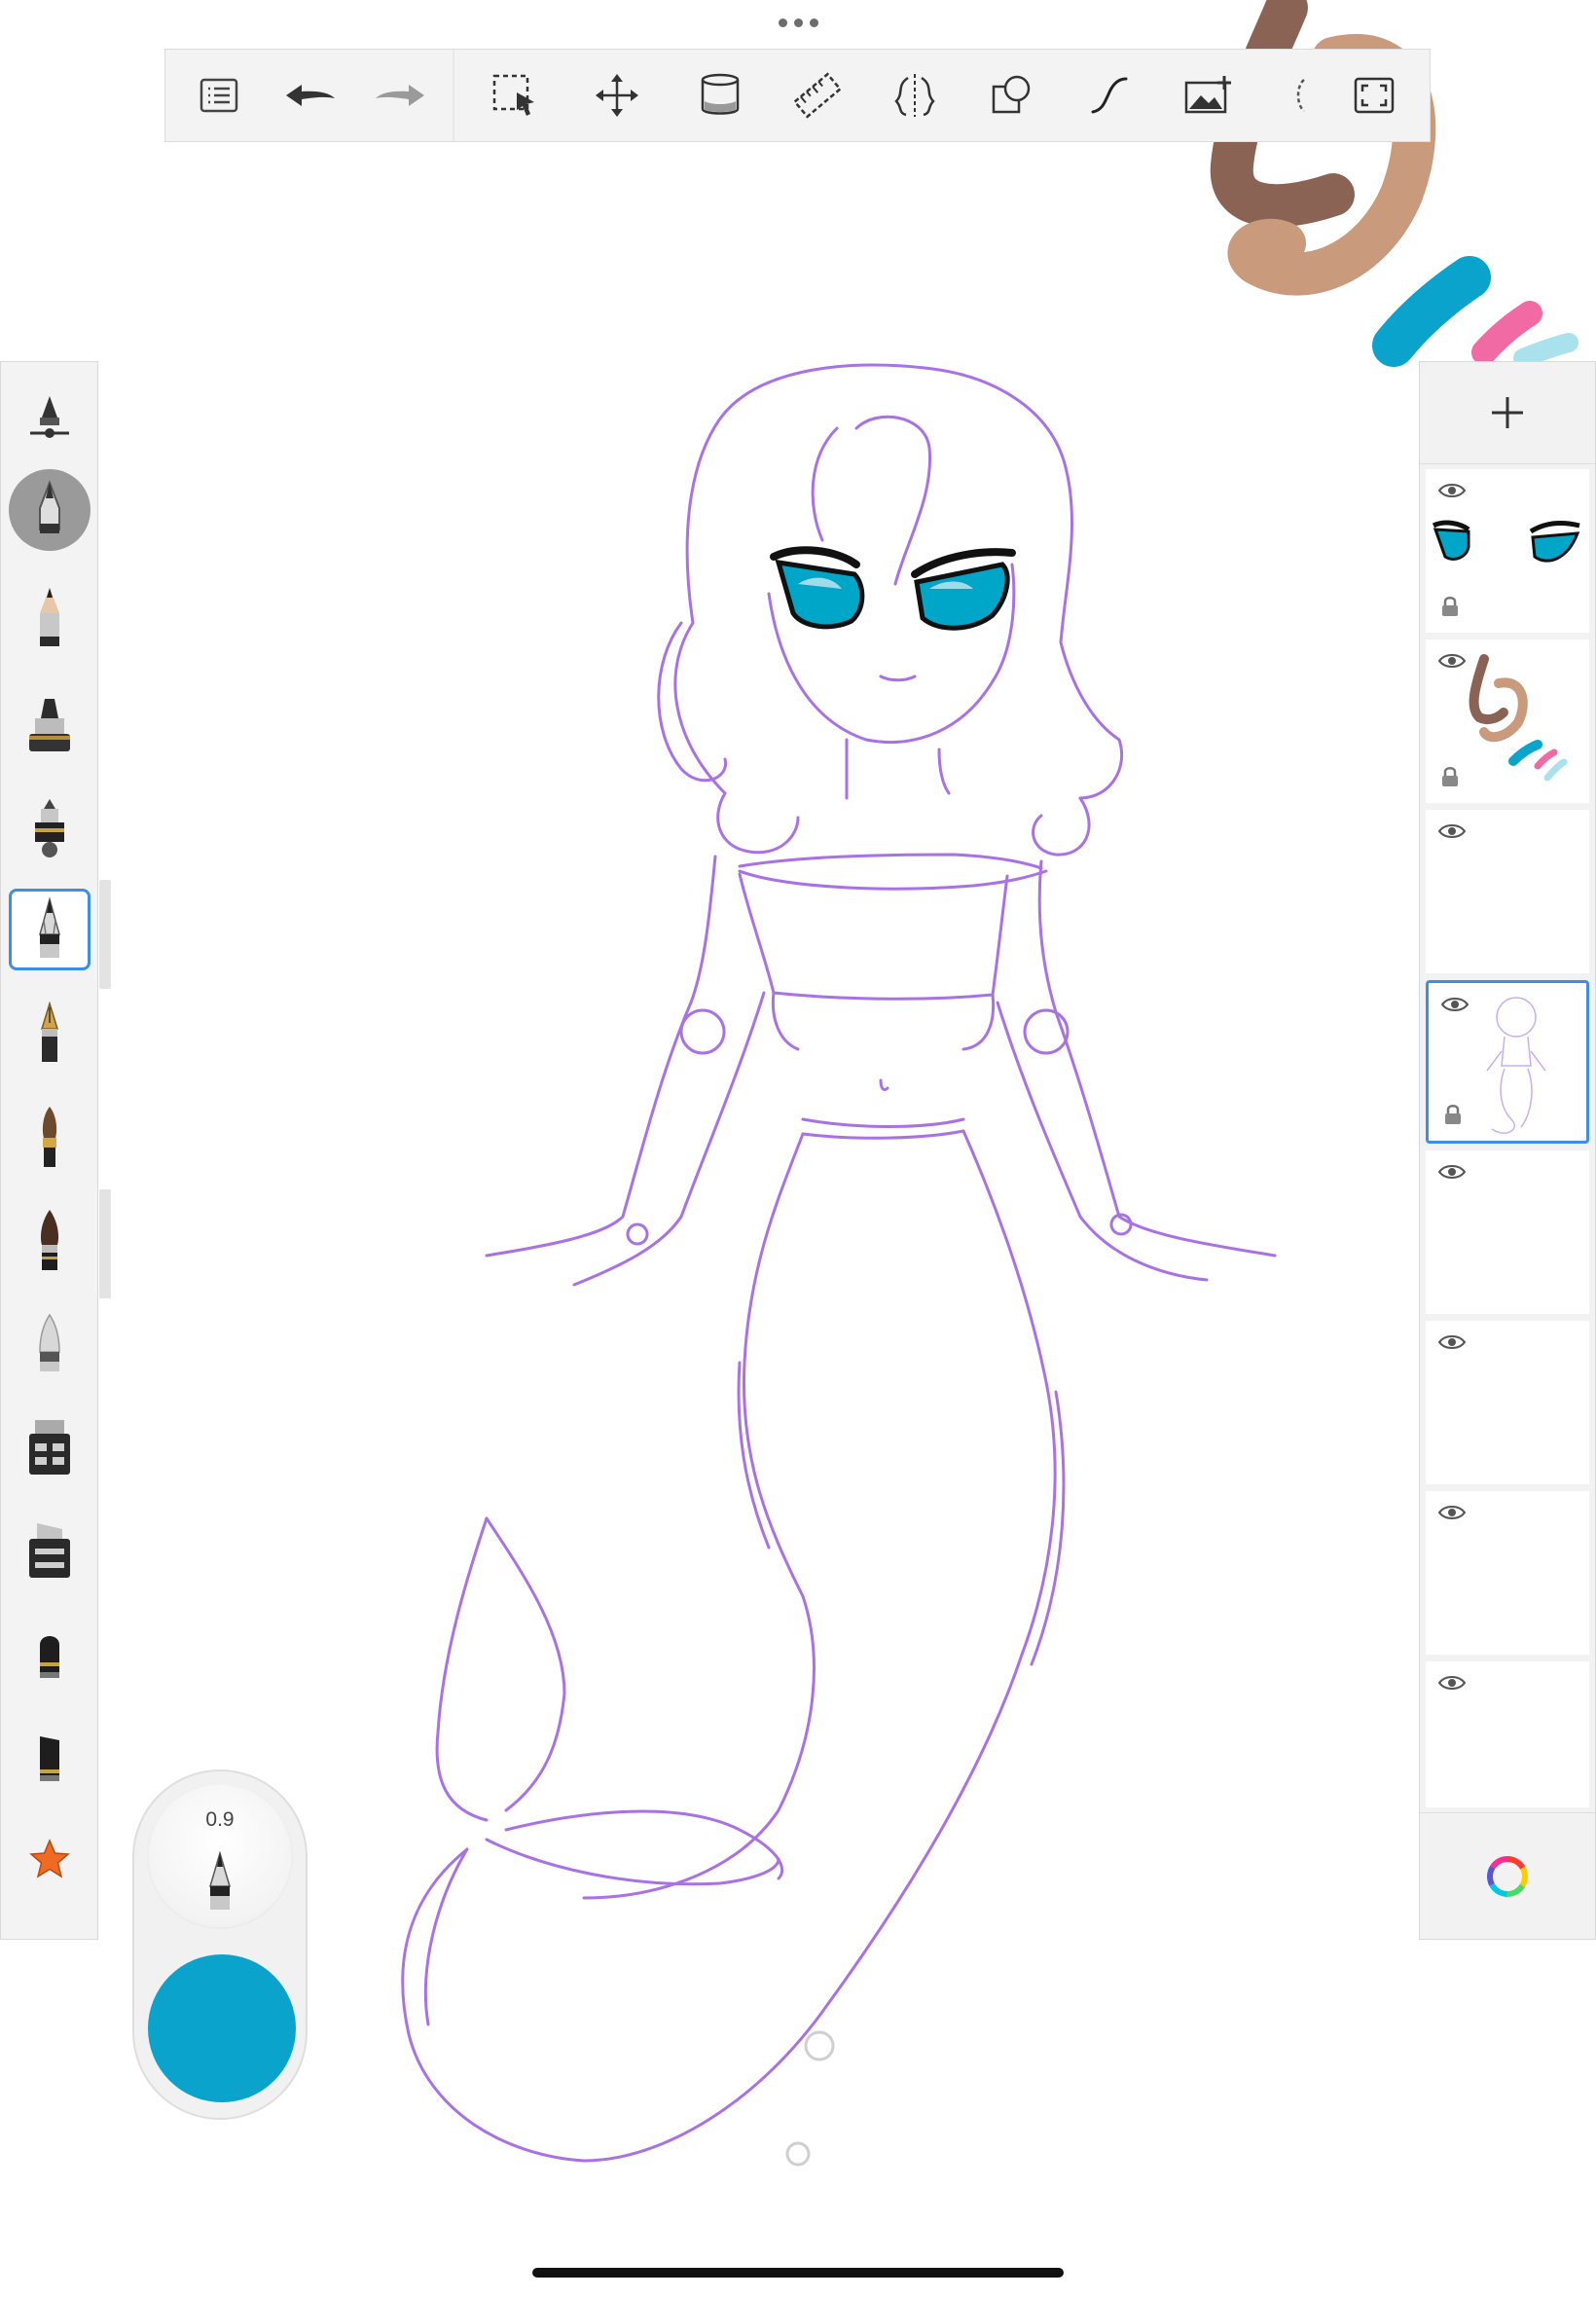  Describe the element at coordinates (1298, 95) in the screenshot. I see `page-flip-icon` at that location.